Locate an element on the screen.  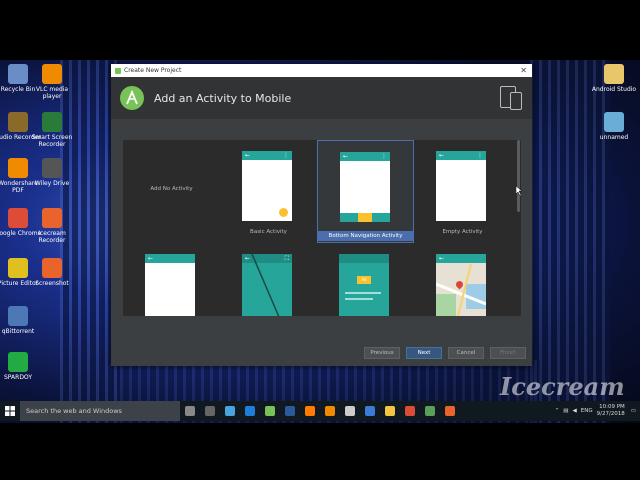
file-explorer-icon is located at coordinates (390, 411).